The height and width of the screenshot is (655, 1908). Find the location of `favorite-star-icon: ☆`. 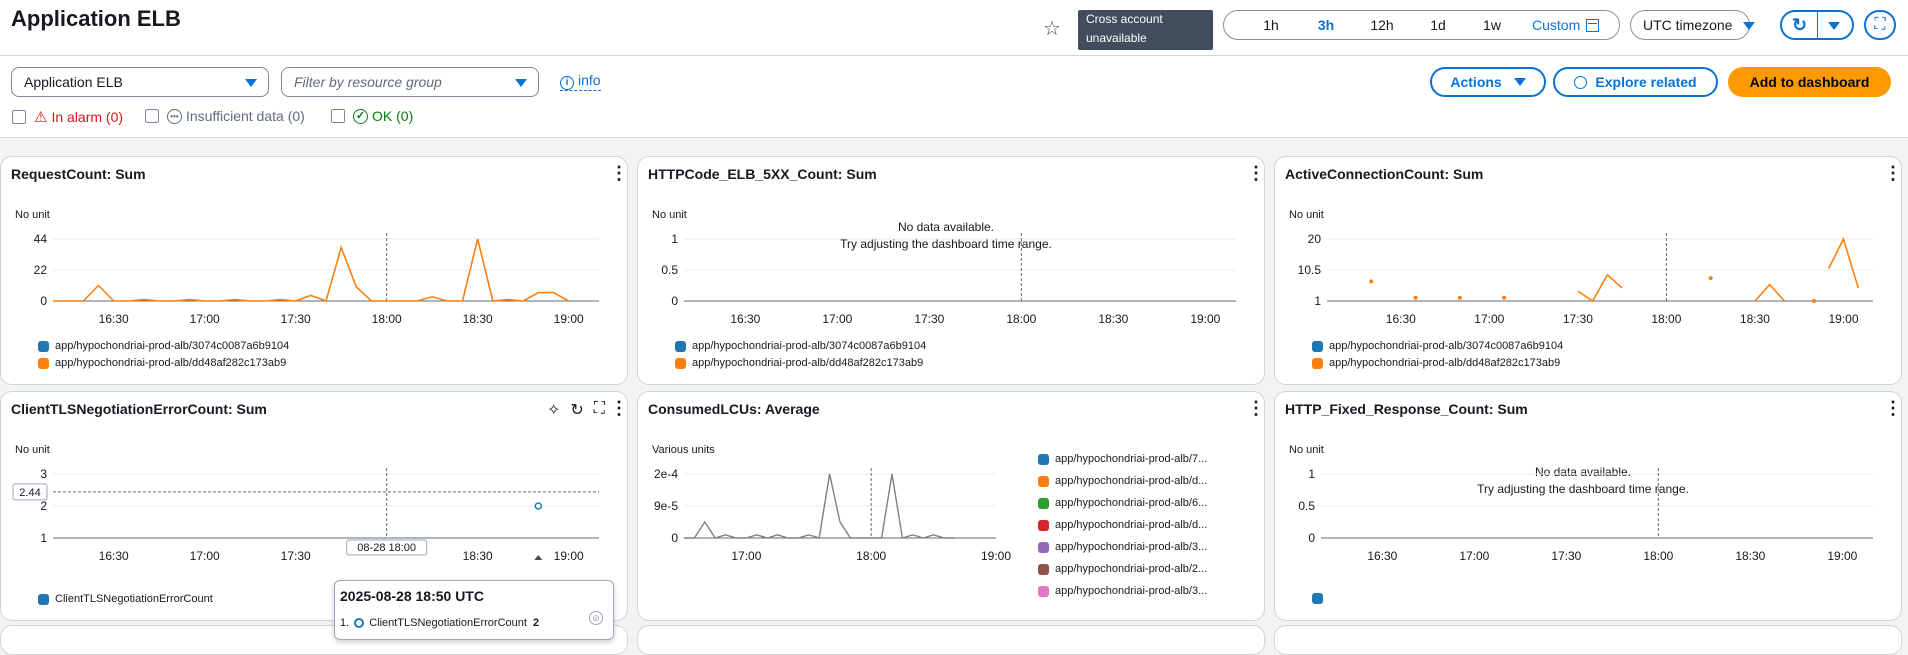

favorite-star-icon: ☆ is located at coordinates (1052, 28).